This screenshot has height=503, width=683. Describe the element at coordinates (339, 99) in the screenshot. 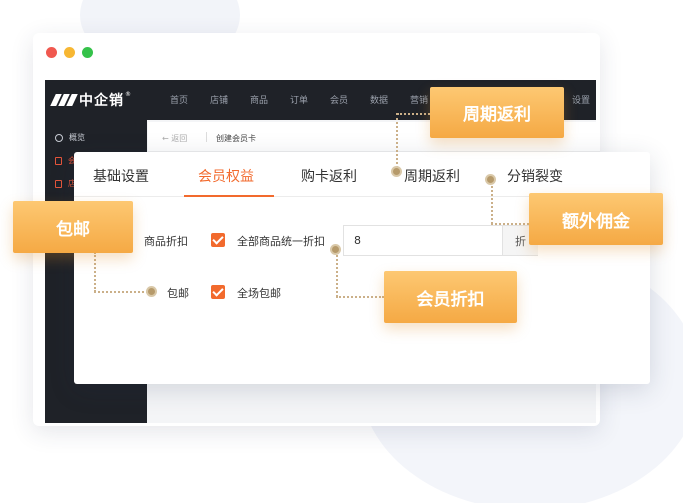

I see `nav-item-members: 会员` at that location.